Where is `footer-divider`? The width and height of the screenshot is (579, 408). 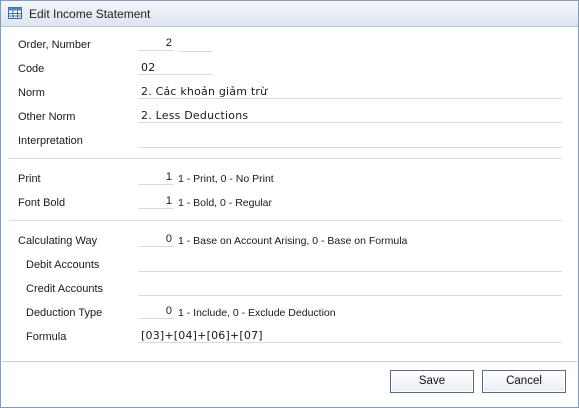
footer-divider is located at coordinates (289, 361).